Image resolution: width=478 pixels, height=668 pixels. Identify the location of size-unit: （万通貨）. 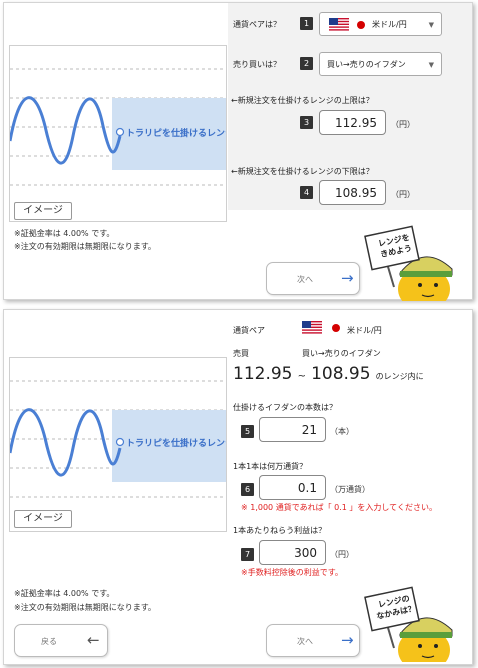
(350, 489).